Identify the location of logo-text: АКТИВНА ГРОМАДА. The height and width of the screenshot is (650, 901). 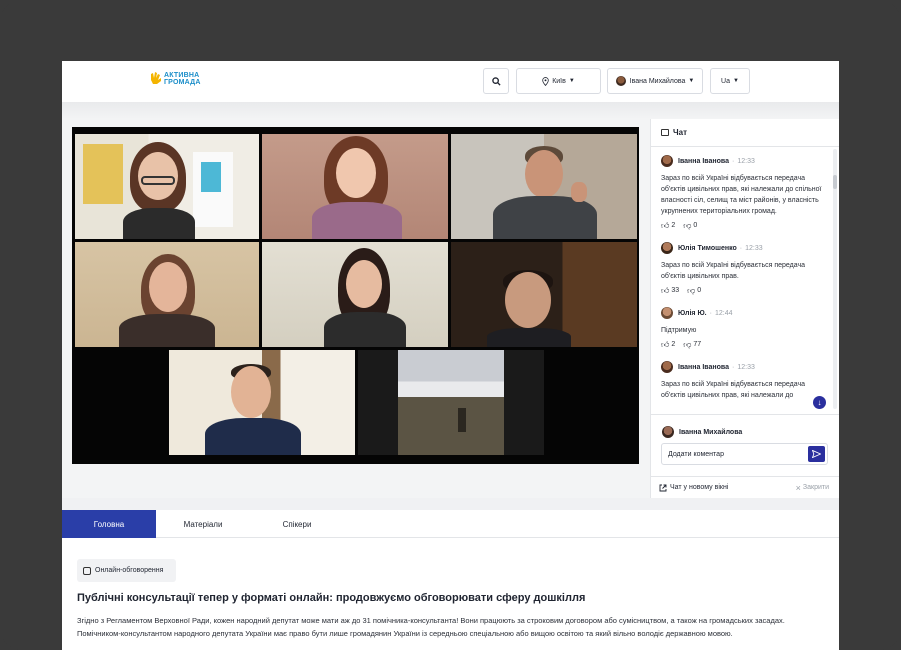
(182, 79).